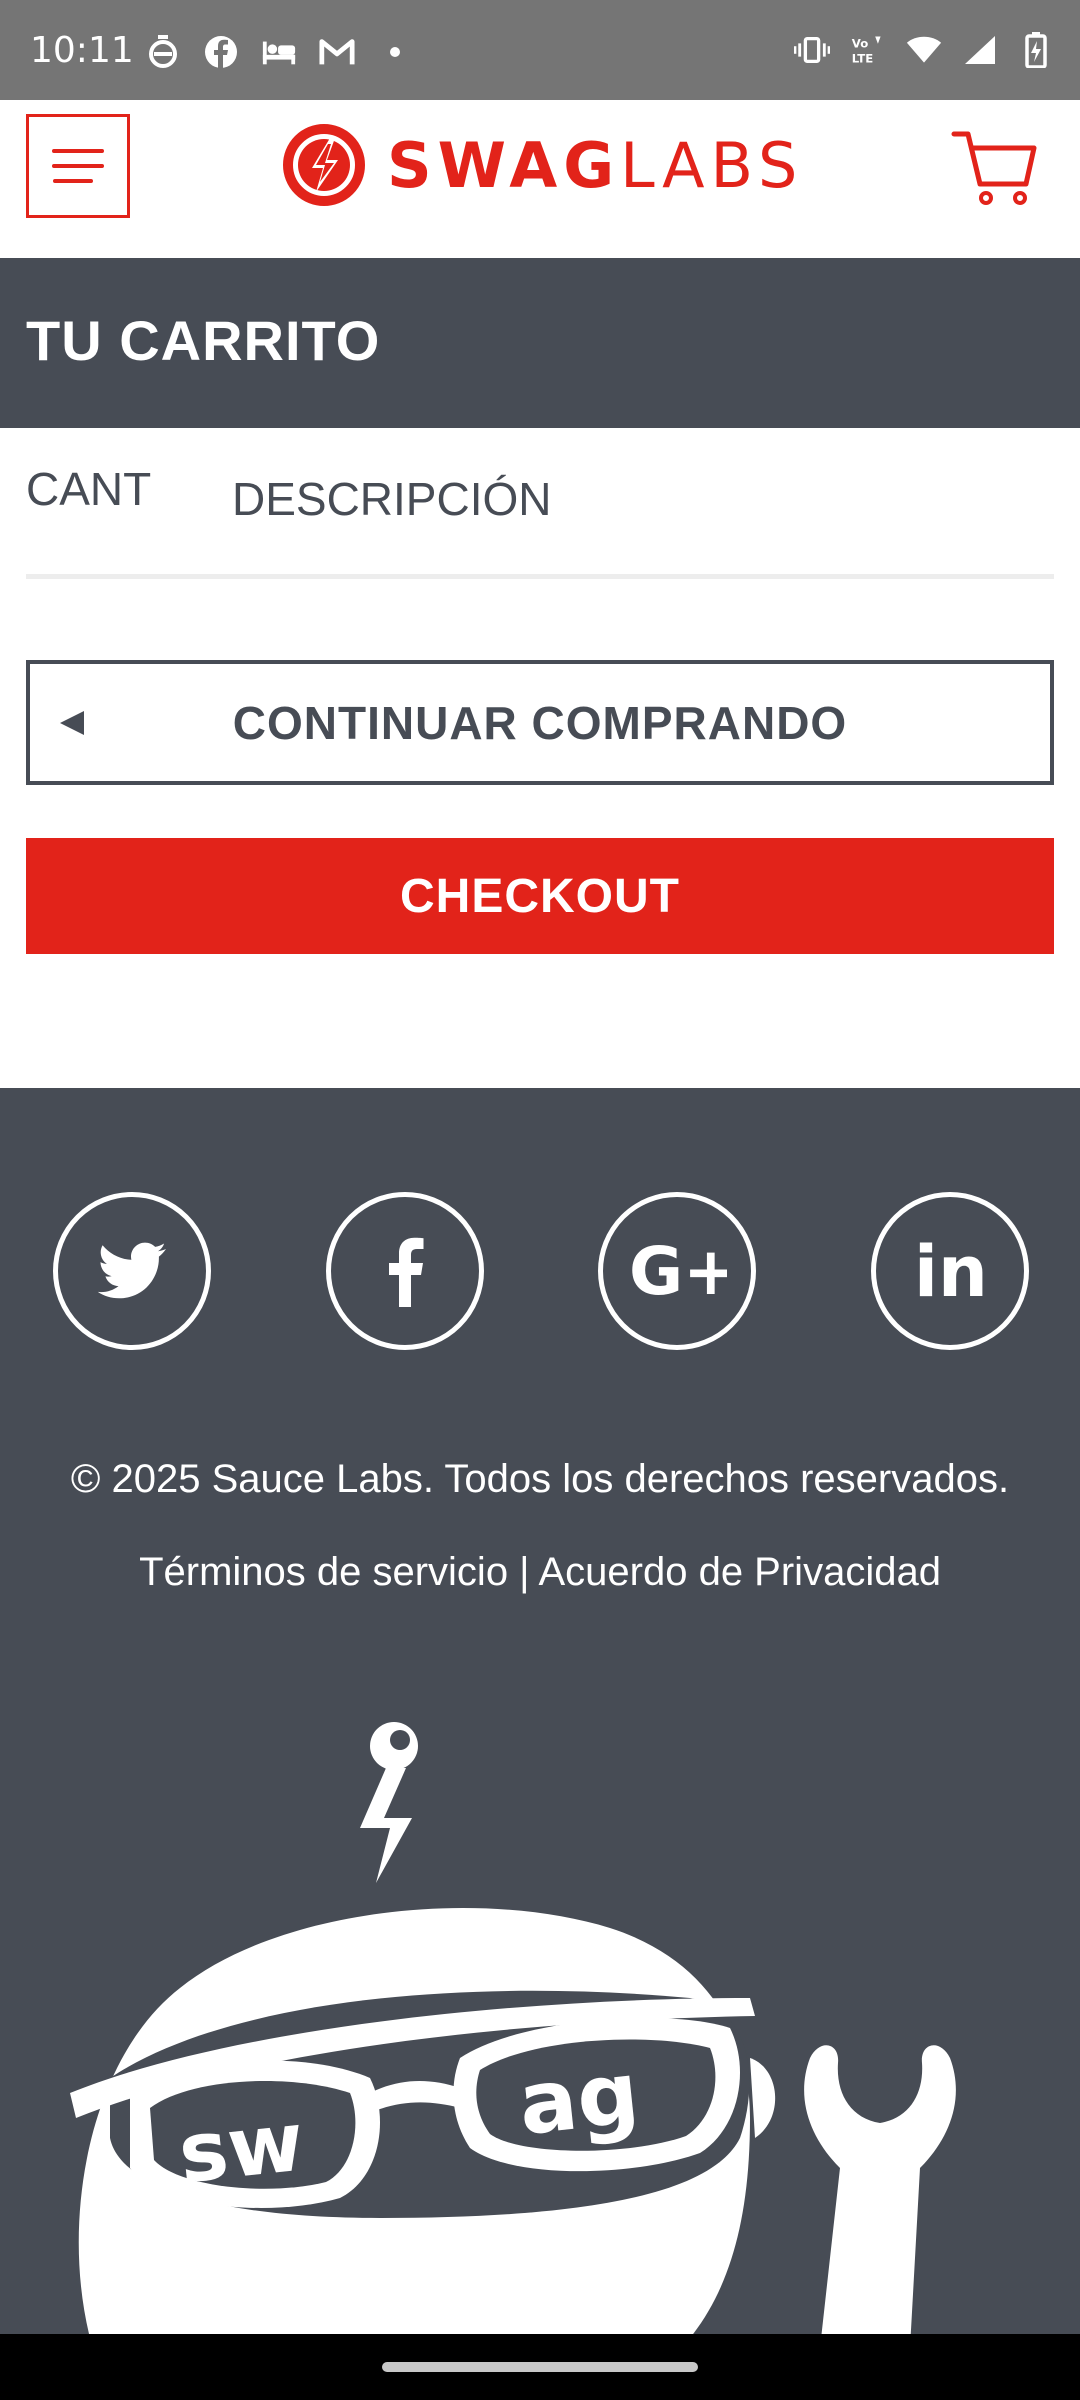  I want to click on hamburger-icon, so click(78, 151).